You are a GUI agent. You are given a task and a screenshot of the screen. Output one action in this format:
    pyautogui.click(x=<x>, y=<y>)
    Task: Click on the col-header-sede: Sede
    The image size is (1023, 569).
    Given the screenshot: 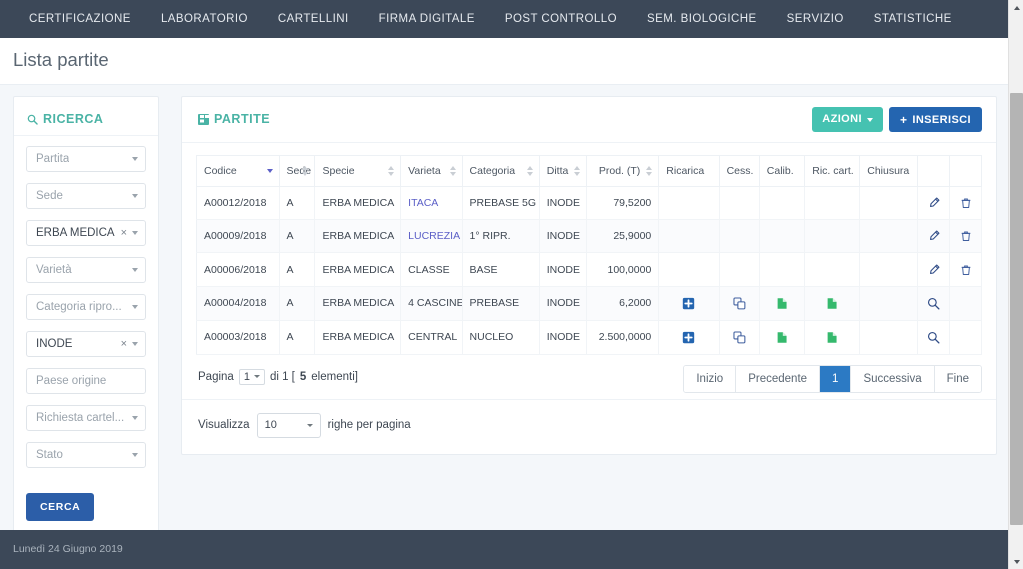 What is the action you would take?
    pyautogui.click(x=297, y=171)
    